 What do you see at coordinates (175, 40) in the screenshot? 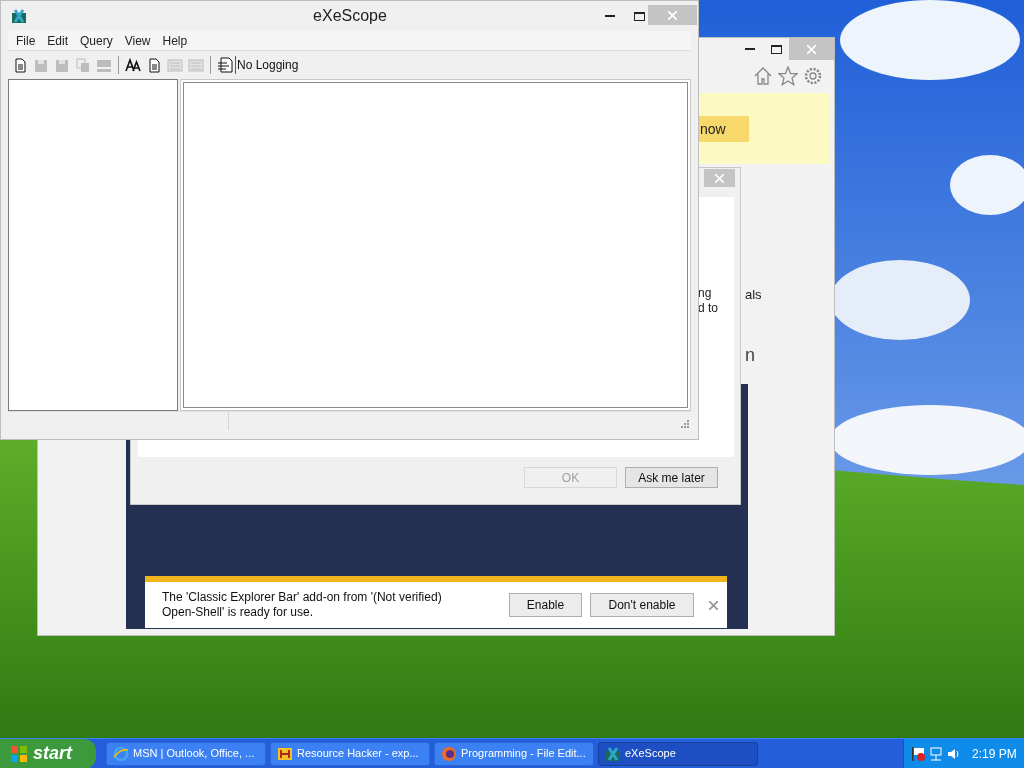
I see `menu-item: Help` at bounding box center [175, 40].